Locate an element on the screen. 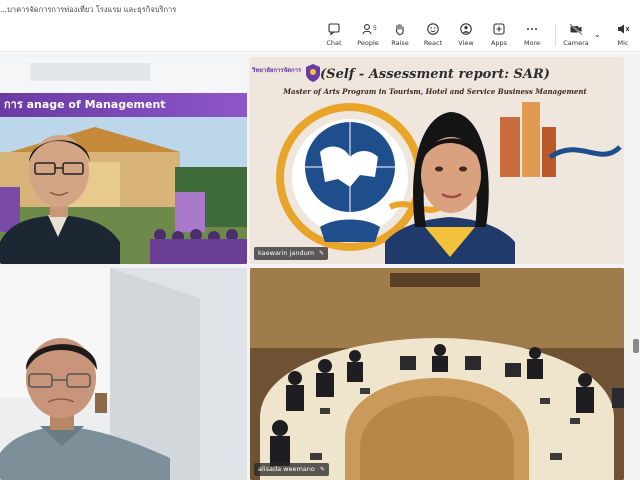  participant-name-tag: alisada weemano ✎ is located at coordinates (291, 469).